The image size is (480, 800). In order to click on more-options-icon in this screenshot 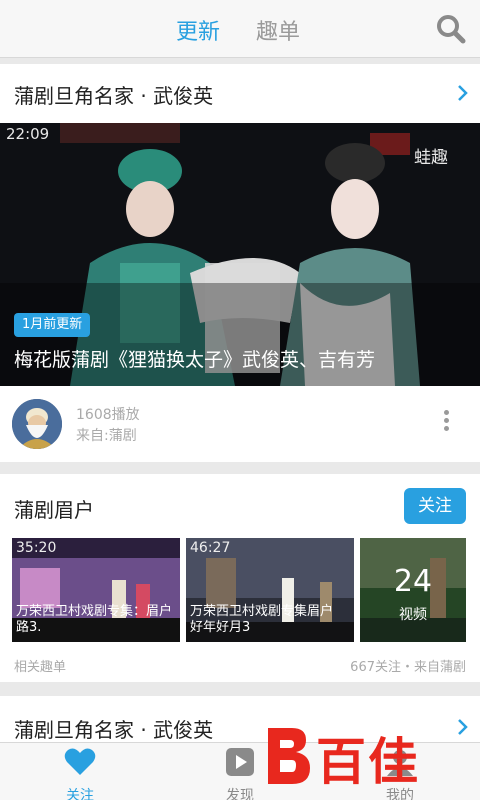, I will do `click(446, 423)`.